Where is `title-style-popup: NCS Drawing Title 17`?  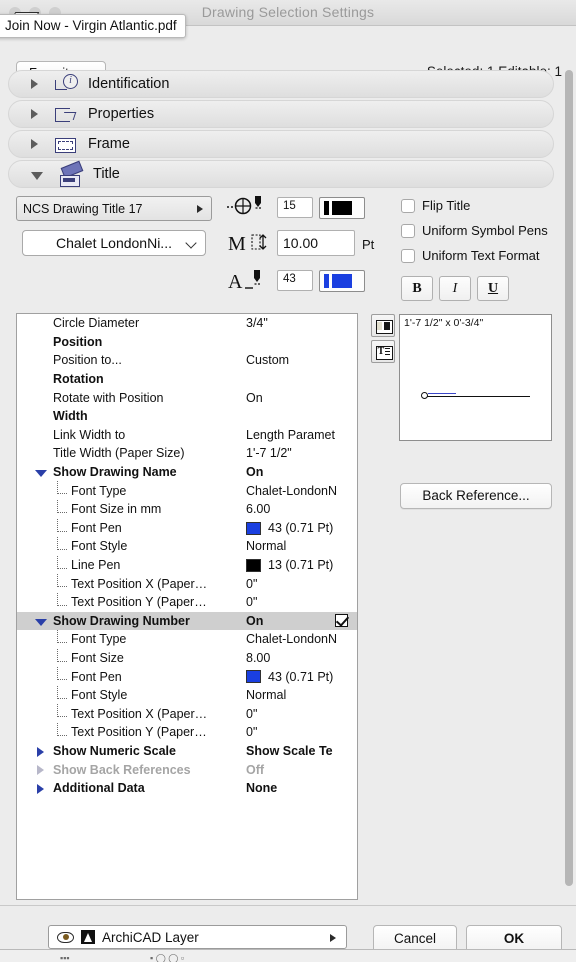
title-style-popup: NCS Drawing Title 17 is located at coordinates (114, 208).